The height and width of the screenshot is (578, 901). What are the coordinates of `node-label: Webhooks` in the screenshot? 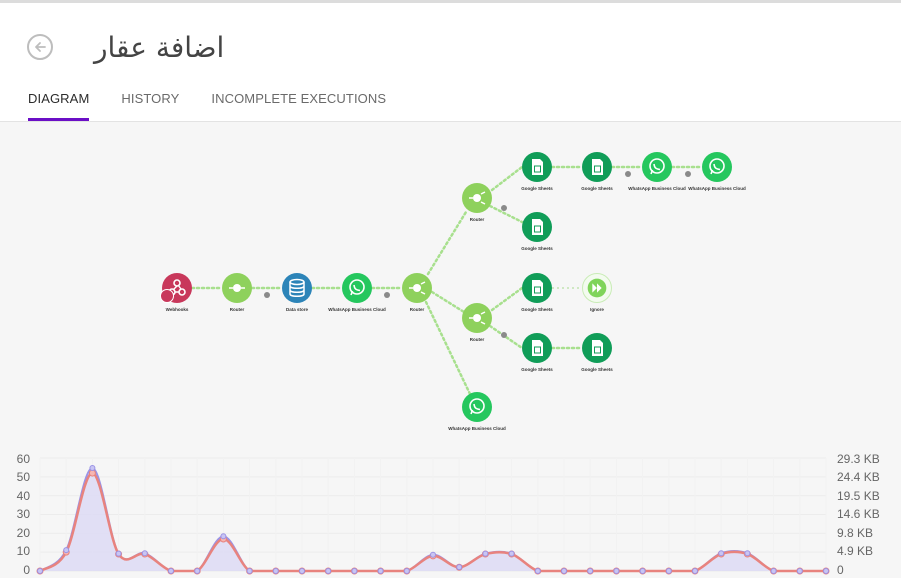 It's located at (177, 309).